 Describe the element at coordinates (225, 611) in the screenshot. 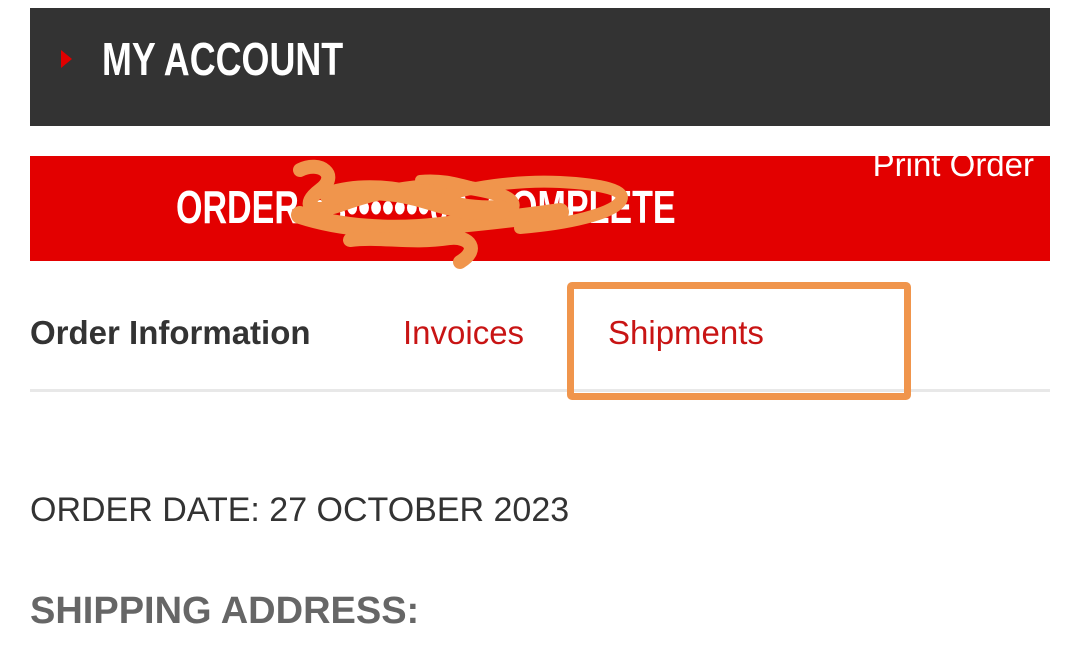

I see `shipping-address-heading: SHIPPING ADDRESS:` at that location.